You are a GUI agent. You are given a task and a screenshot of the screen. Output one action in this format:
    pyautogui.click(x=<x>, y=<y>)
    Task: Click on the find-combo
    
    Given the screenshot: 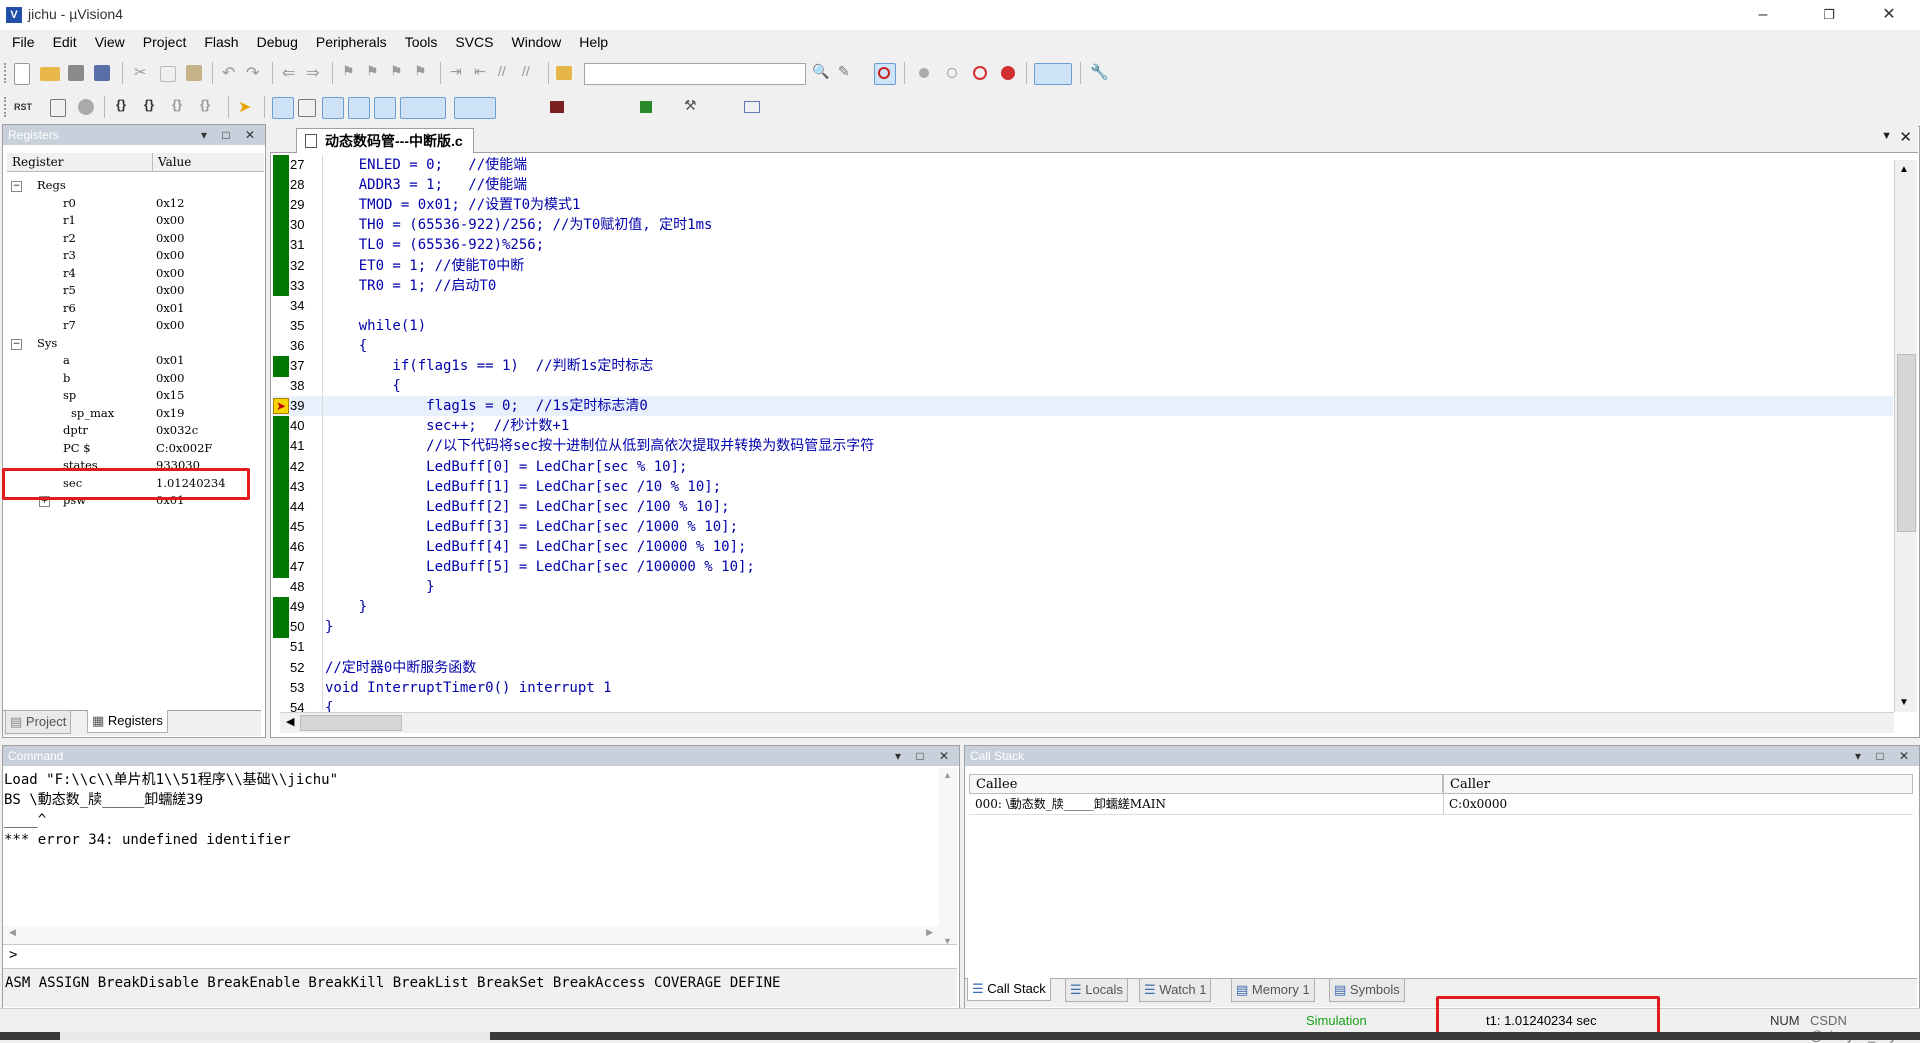 What is the action you would take?
    pyautogui.click(x=695, y=74)
    